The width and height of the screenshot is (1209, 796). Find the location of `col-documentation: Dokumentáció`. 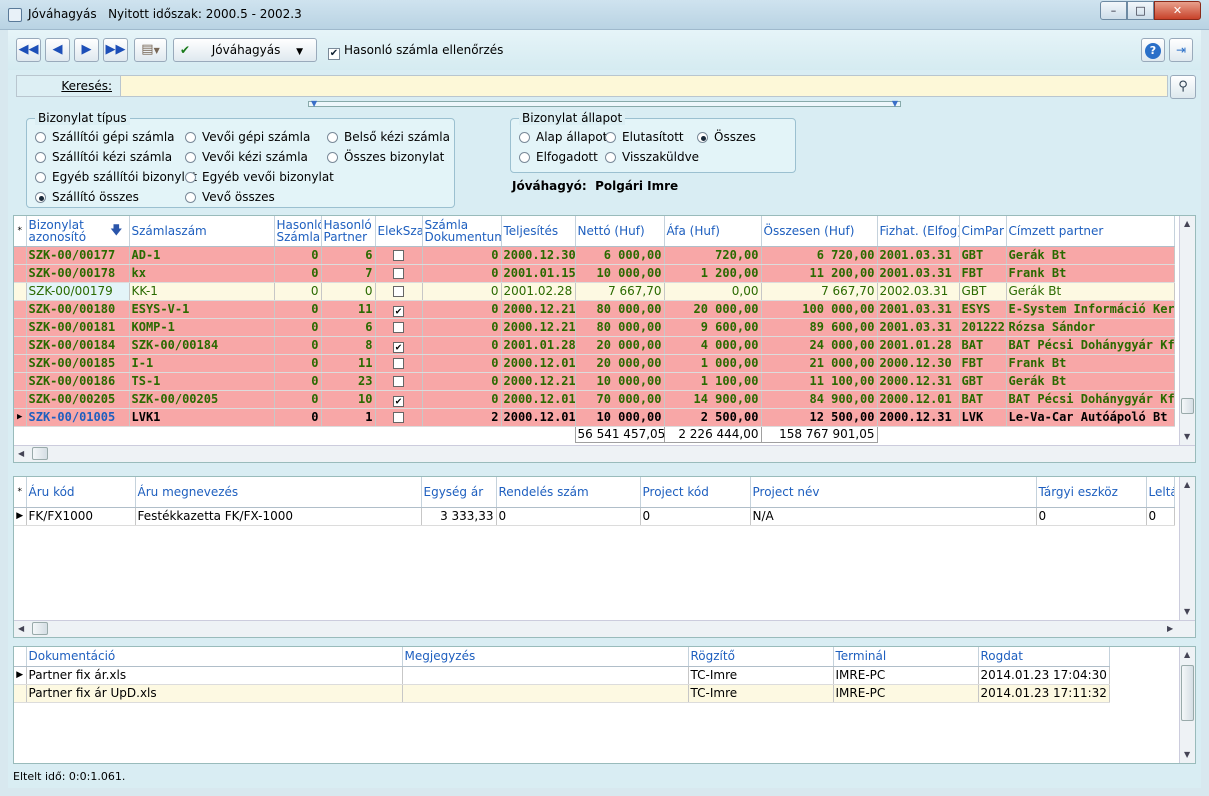

col-documentation: Dokumentáció is located at coordinates (214, 657).